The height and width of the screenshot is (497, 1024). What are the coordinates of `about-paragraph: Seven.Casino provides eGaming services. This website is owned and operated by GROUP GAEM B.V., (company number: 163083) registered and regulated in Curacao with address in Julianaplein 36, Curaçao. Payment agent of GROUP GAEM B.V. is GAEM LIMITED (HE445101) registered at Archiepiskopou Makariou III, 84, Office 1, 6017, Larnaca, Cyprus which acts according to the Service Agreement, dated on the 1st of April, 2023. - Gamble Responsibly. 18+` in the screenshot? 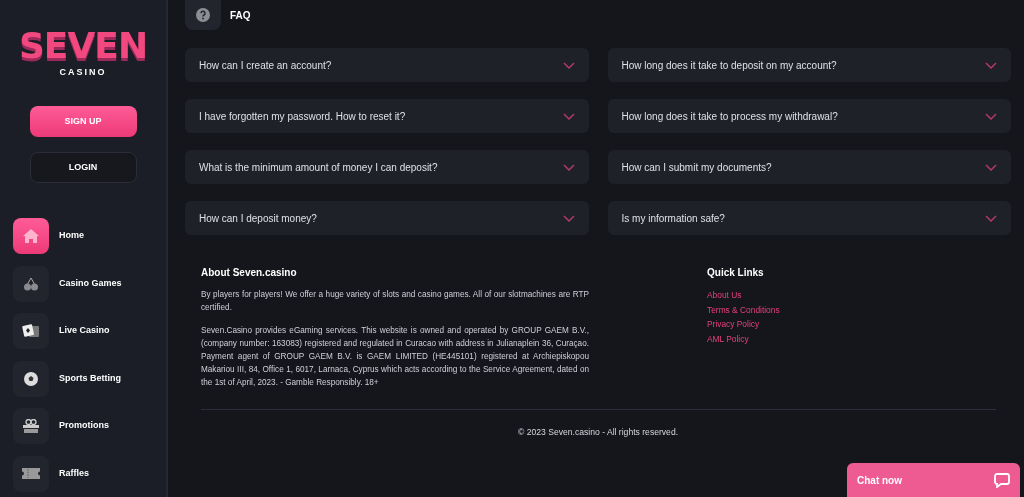 It's located at (395, 357).